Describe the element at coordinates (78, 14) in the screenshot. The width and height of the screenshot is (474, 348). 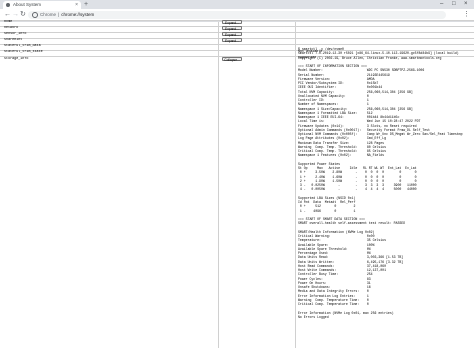
I see `omnibox-url: chrome://system` at that location.